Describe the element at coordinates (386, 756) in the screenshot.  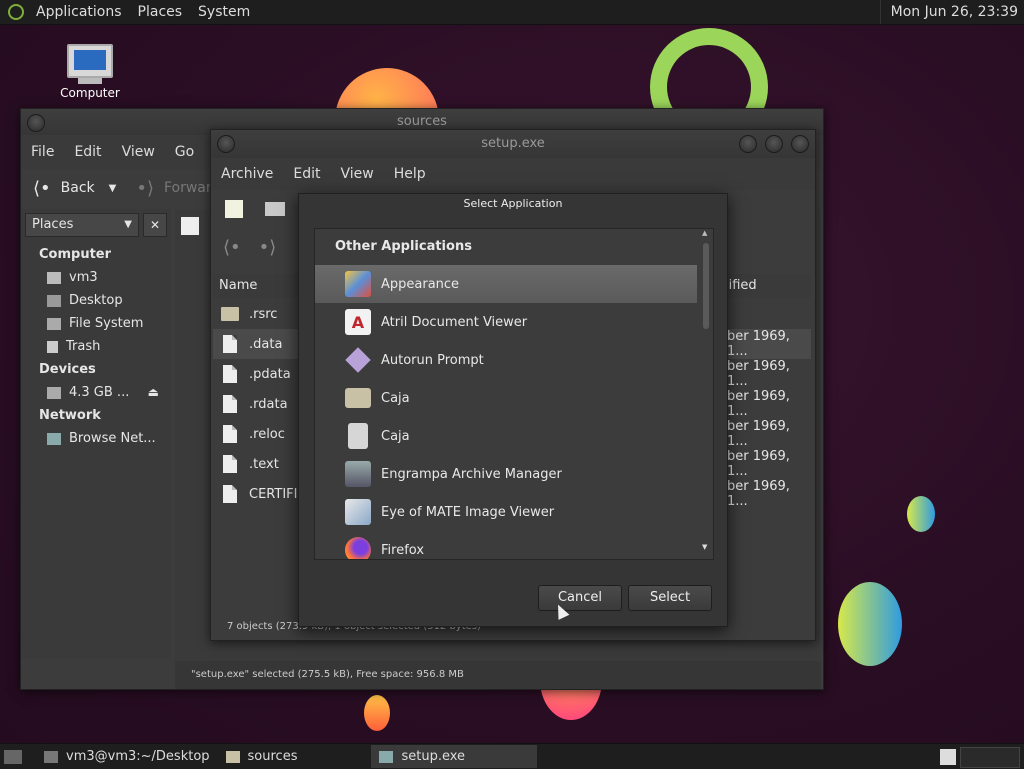
I see `archive-manager-icon` at that location.